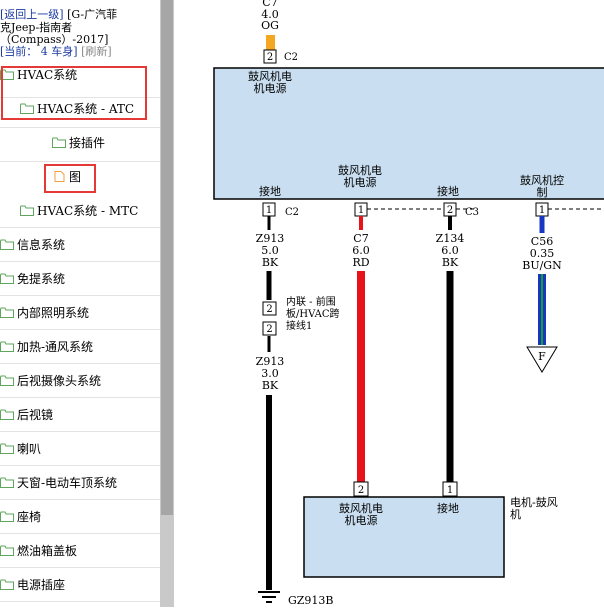 This screenshot has height=610, width=604. Describe the element at coordinates (360, 170) in the screenshot. I see `upper-power2-label-1: 鼓风机电` at that location.